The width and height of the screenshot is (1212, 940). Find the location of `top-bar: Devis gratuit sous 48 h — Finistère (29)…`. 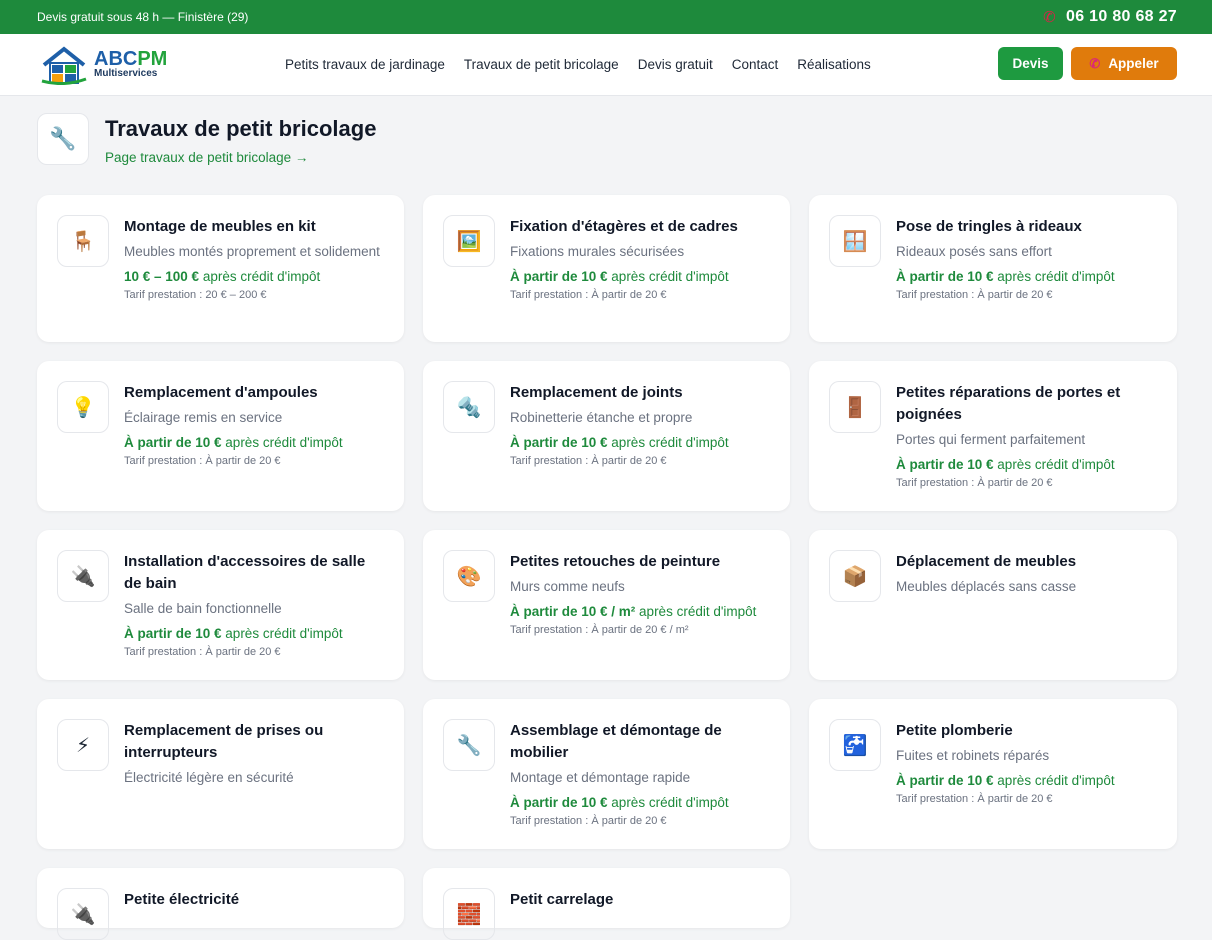

top-bar: Devis gratuit sous 48 h — Finistère (29)… is located at coordinates (606, 17).